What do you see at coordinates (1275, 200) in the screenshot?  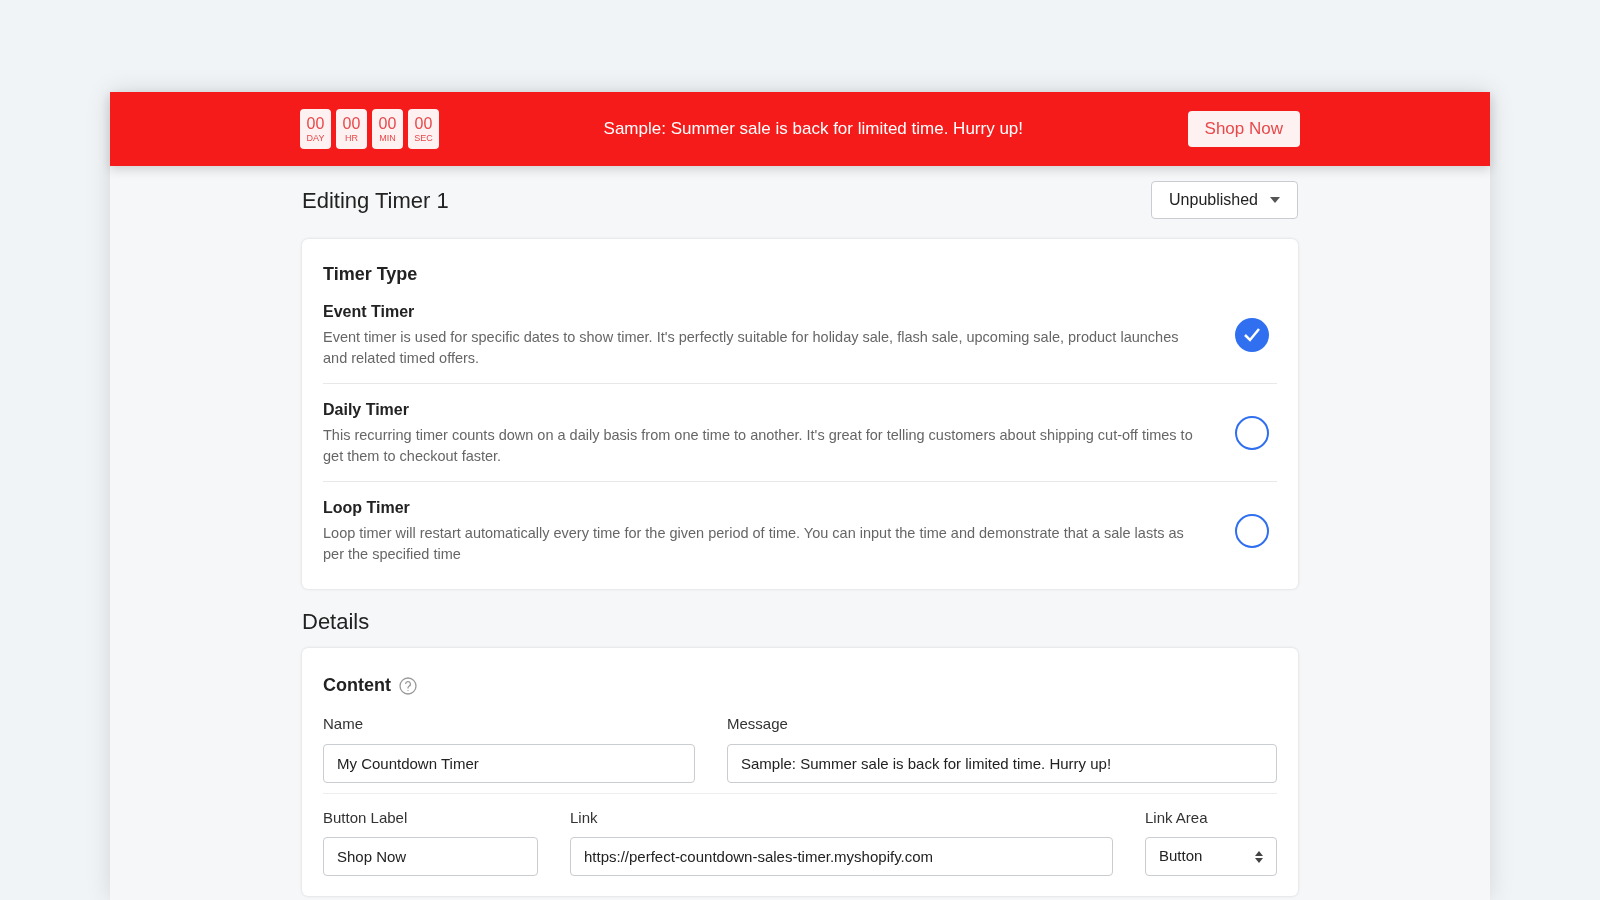 I see `caret-icon` at bounding box center [1275, 200].